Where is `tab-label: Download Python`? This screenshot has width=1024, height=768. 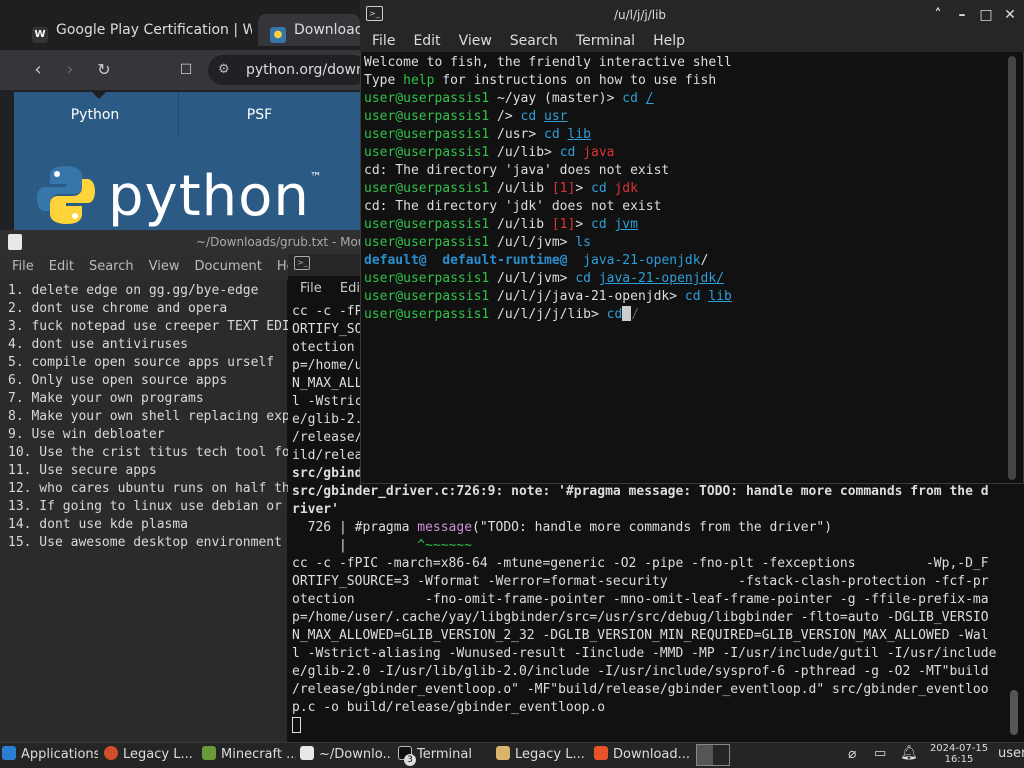 tab-label: Download Python is located at coordinates (327, 30).